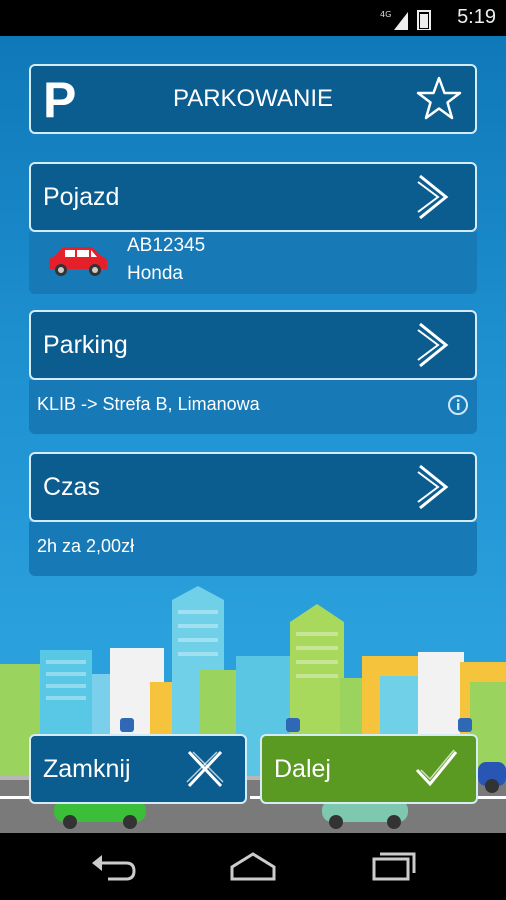 This screenshot has width=506, height=900. I want to click on vehicle-selector: Pojazd, so click(253, 197).